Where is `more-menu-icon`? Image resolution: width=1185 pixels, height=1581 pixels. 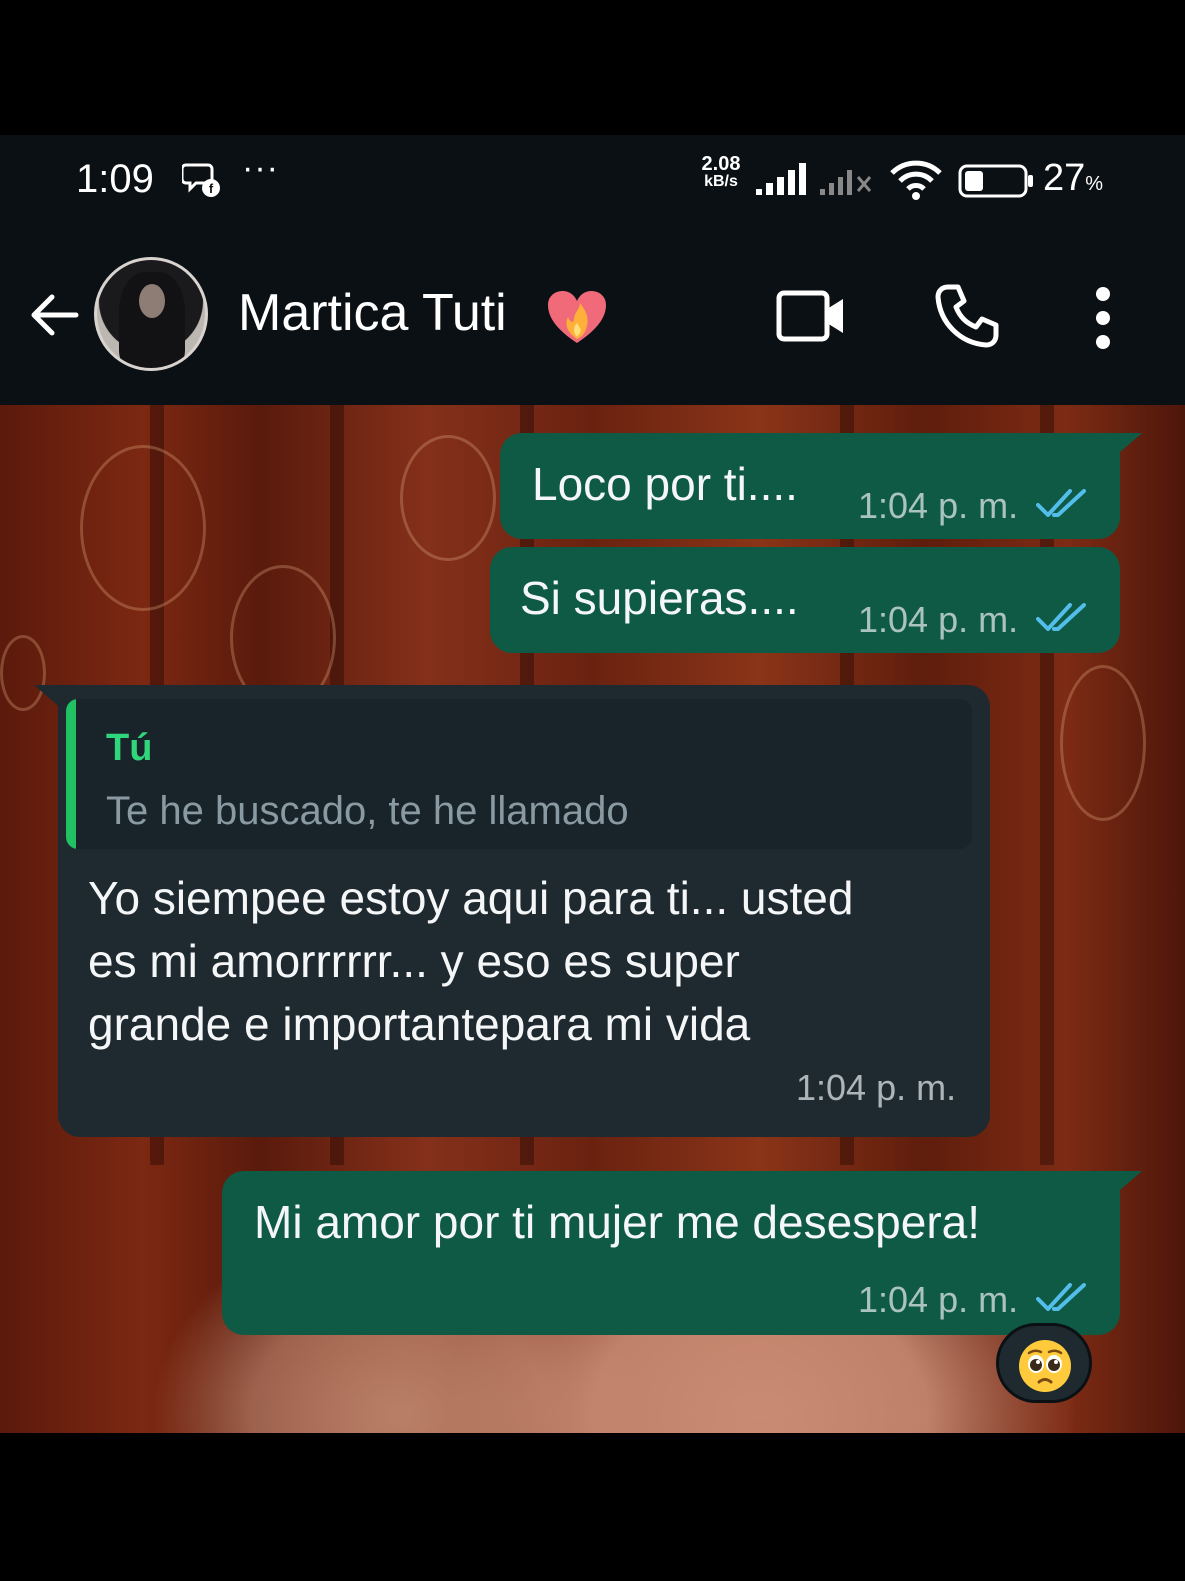
more-menu-icon is located at coordinates (1103, 318).